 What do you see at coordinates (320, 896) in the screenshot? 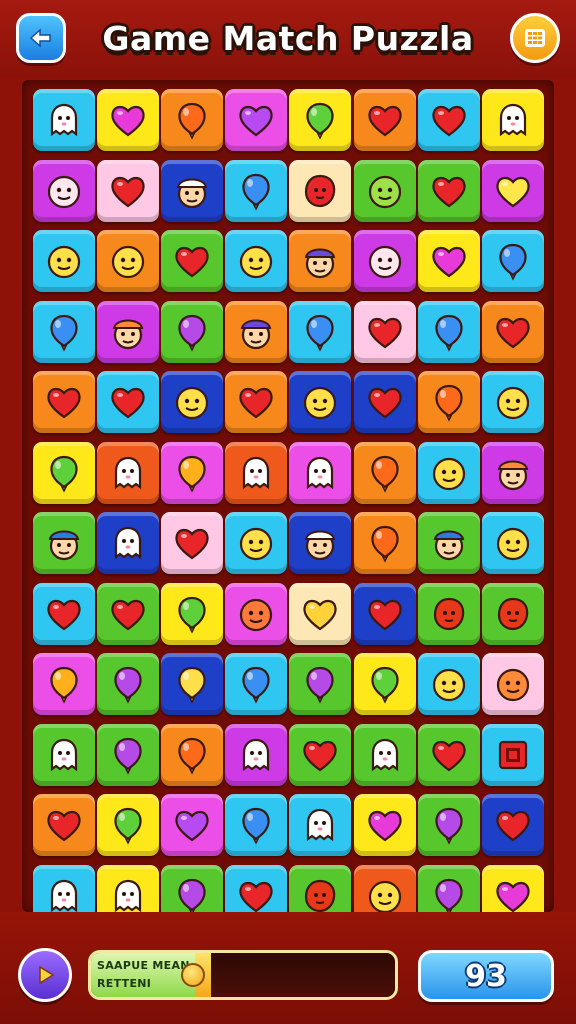
I see `blob-icon` at bounding box center [320, 896].